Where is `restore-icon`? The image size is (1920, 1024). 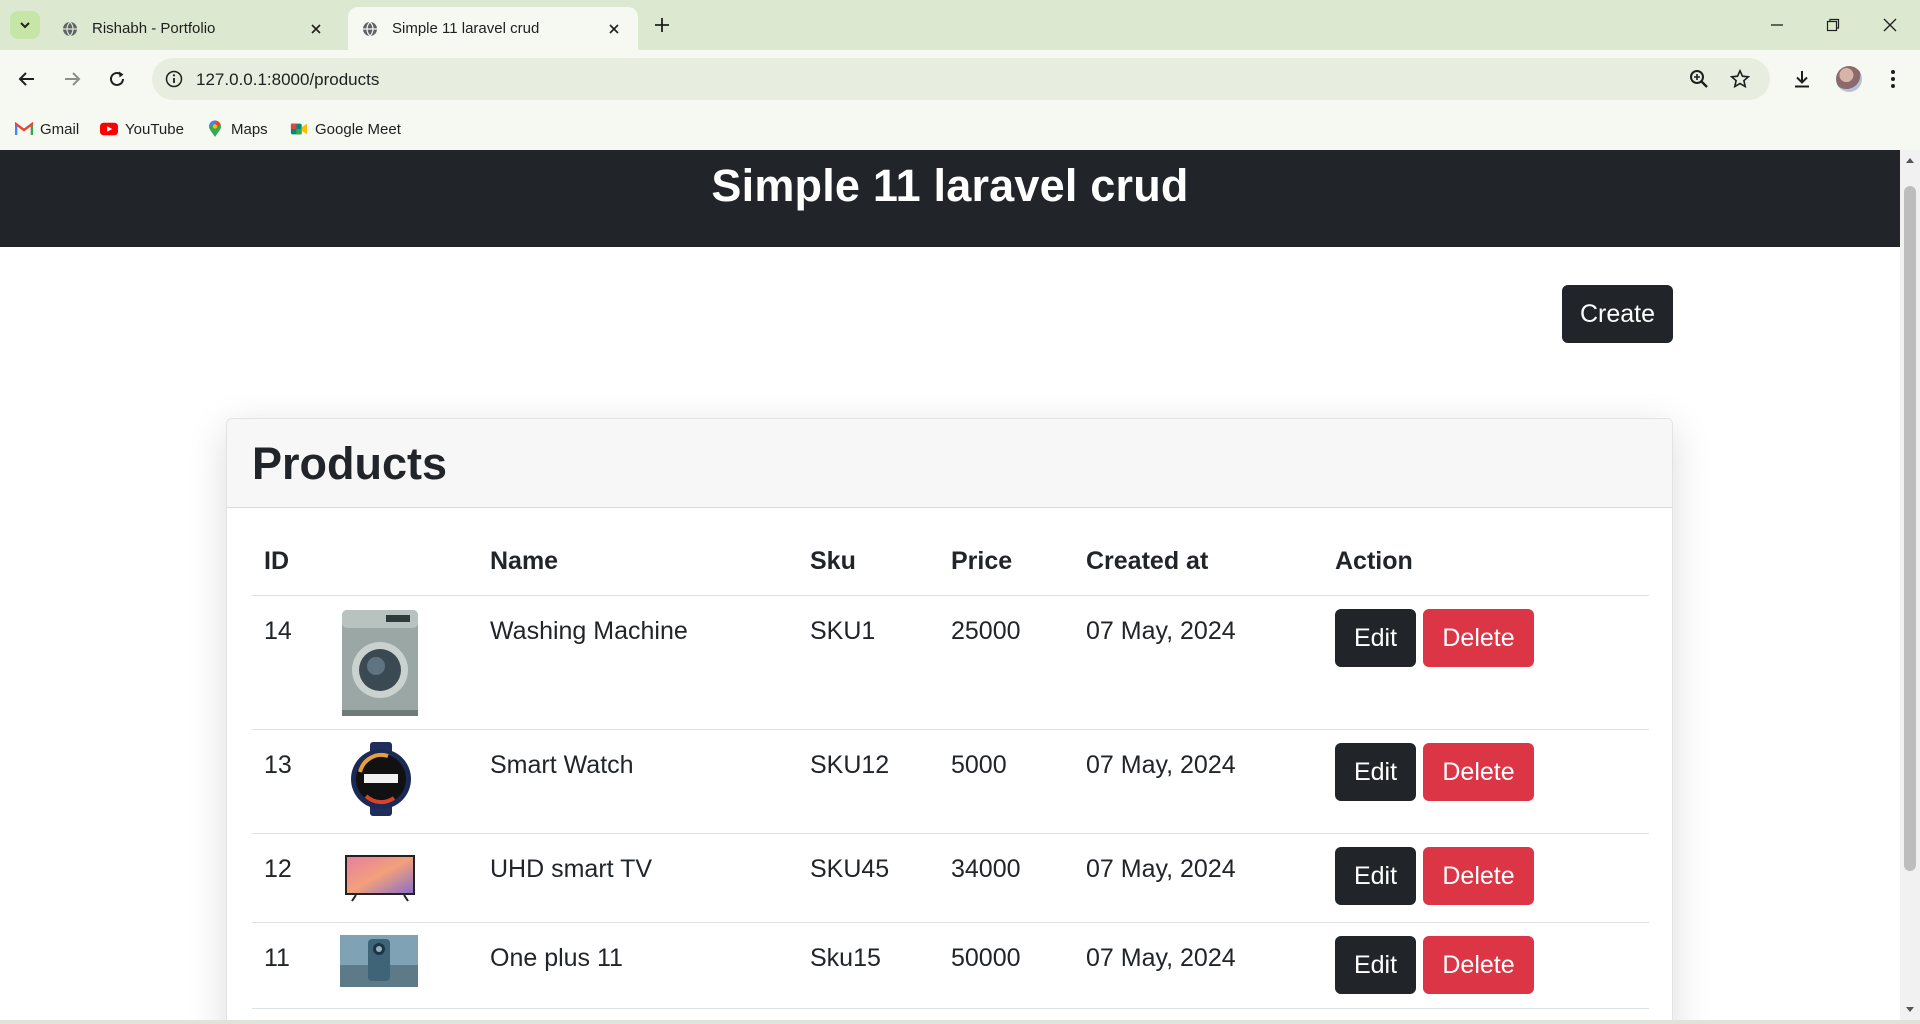
restore-icon is located at coordinates (1833, 25).